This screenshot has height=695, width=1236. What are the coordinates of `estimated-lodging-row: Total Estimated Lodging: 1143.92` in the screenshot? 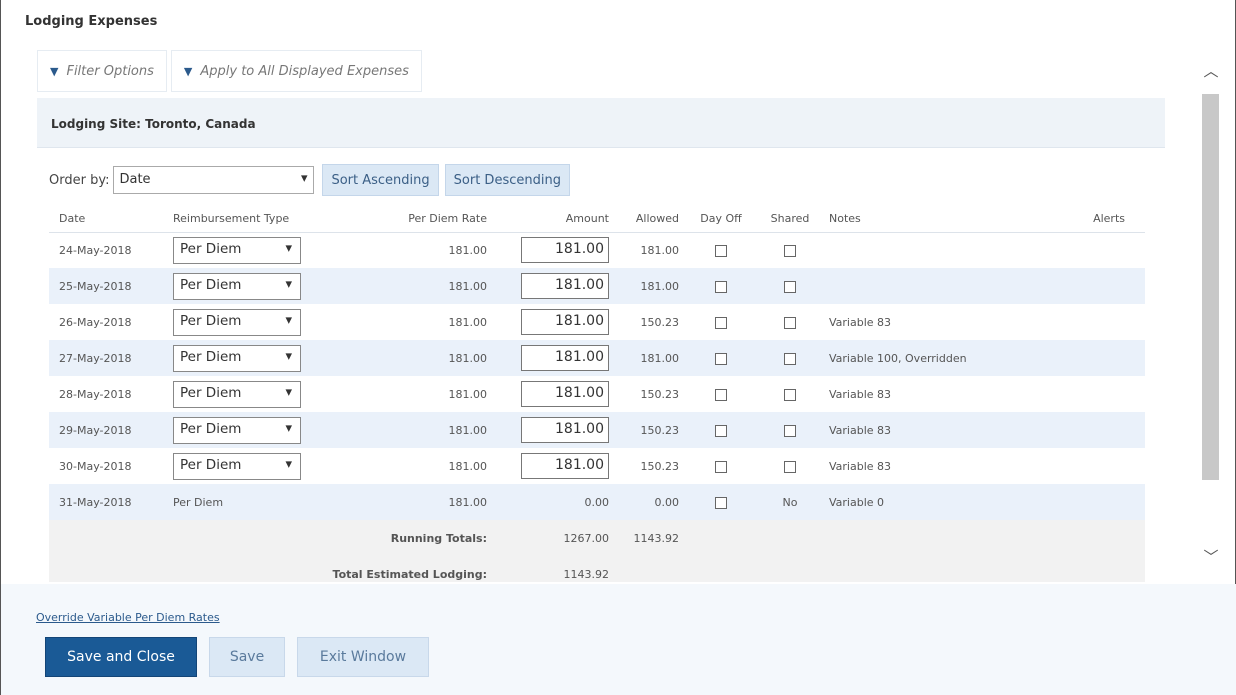 It's located at (597, 569).